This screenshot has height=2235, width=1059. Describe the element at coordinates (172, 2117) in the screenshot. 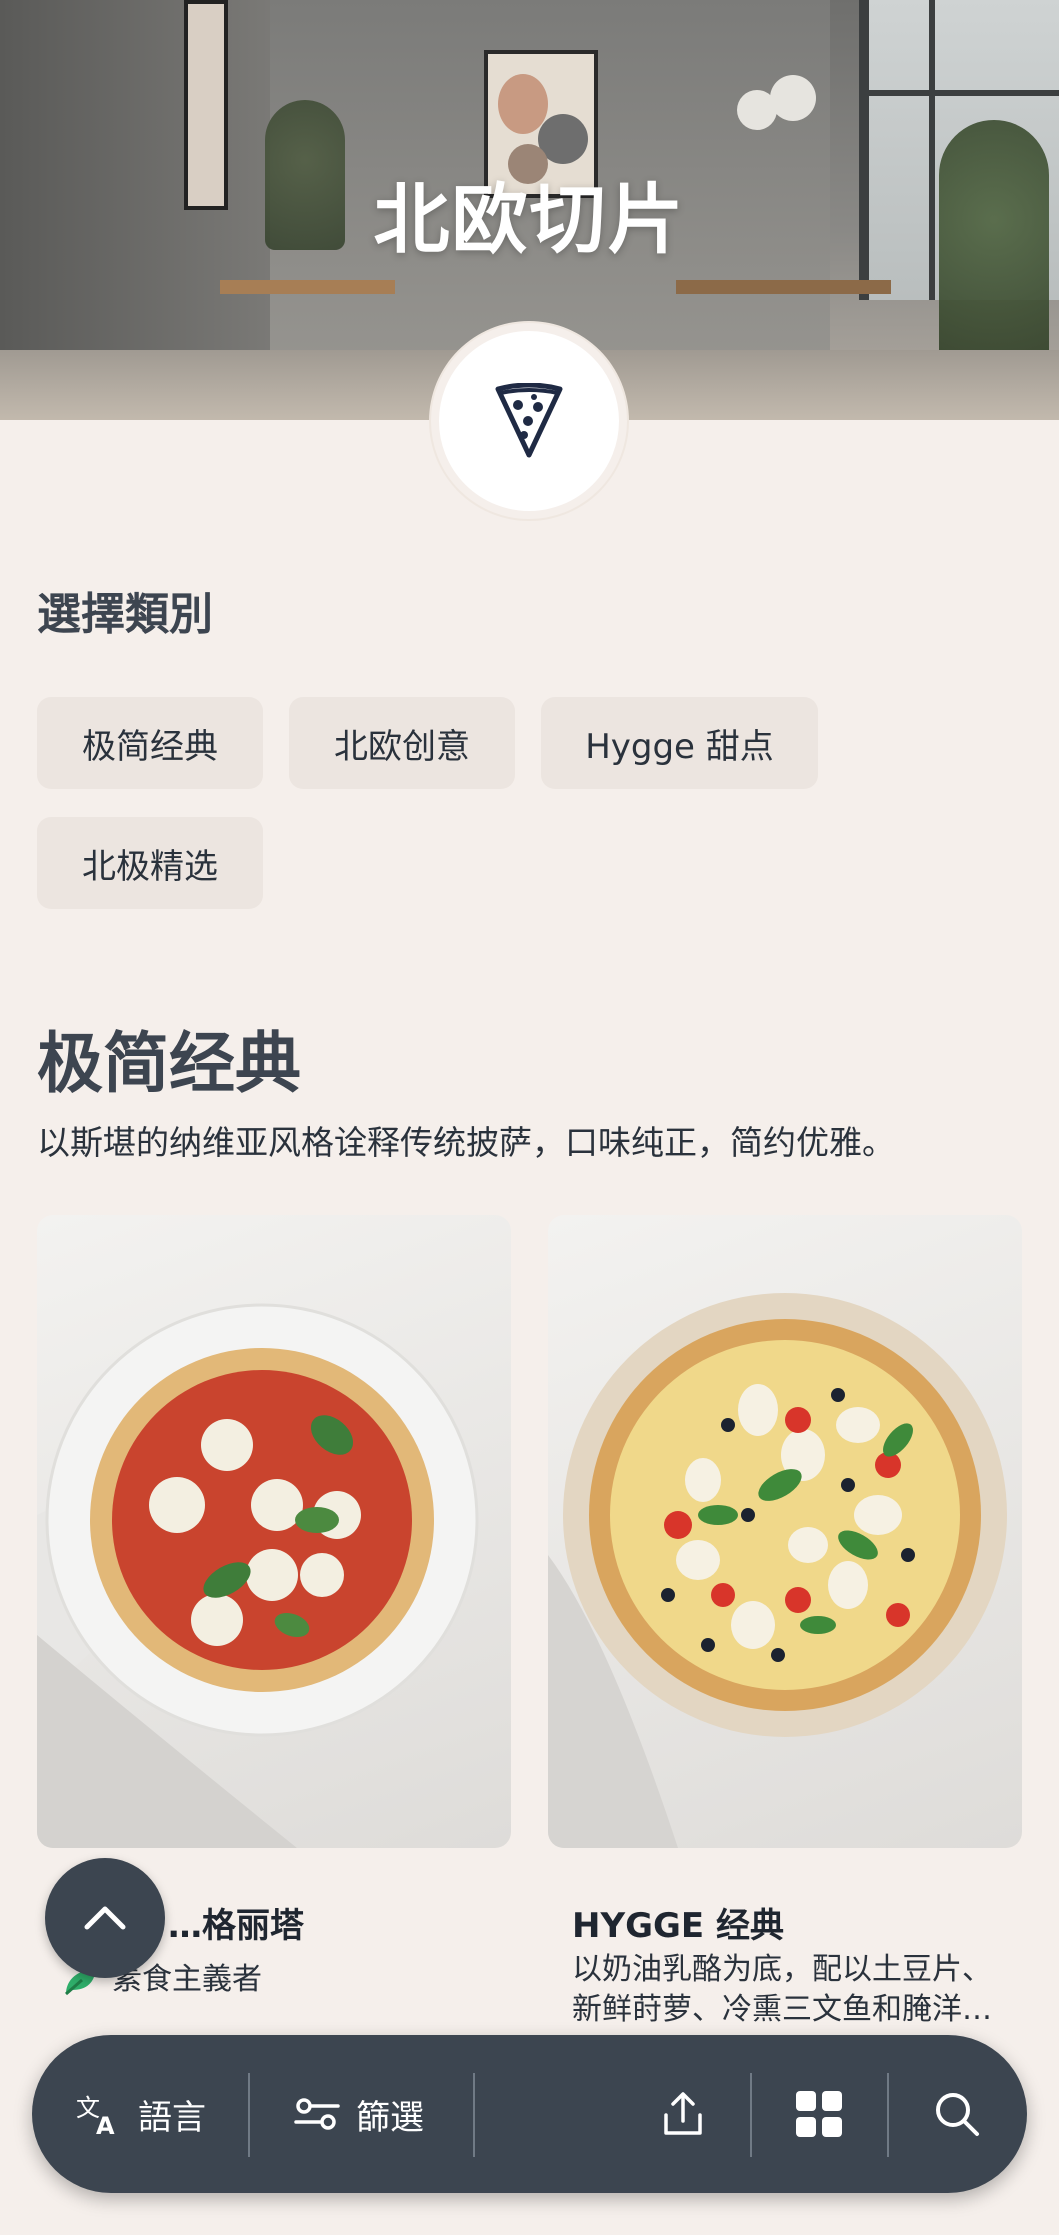

I see `language-label: 語言` at that location.